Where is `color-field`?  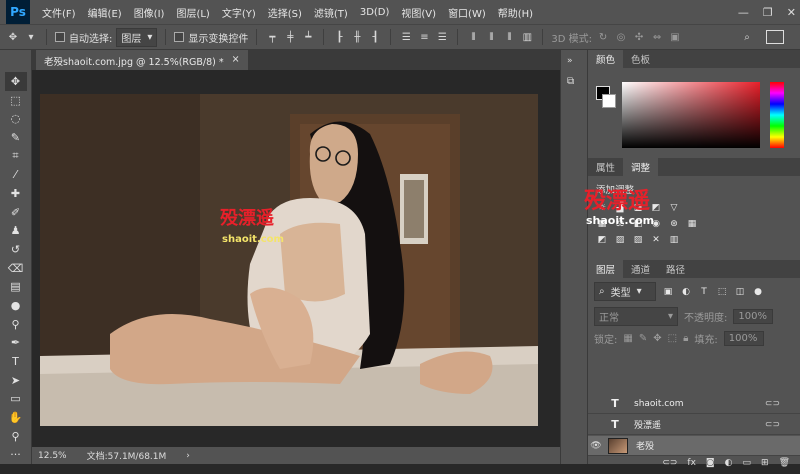 color-field is located at coordinates (691, 115).